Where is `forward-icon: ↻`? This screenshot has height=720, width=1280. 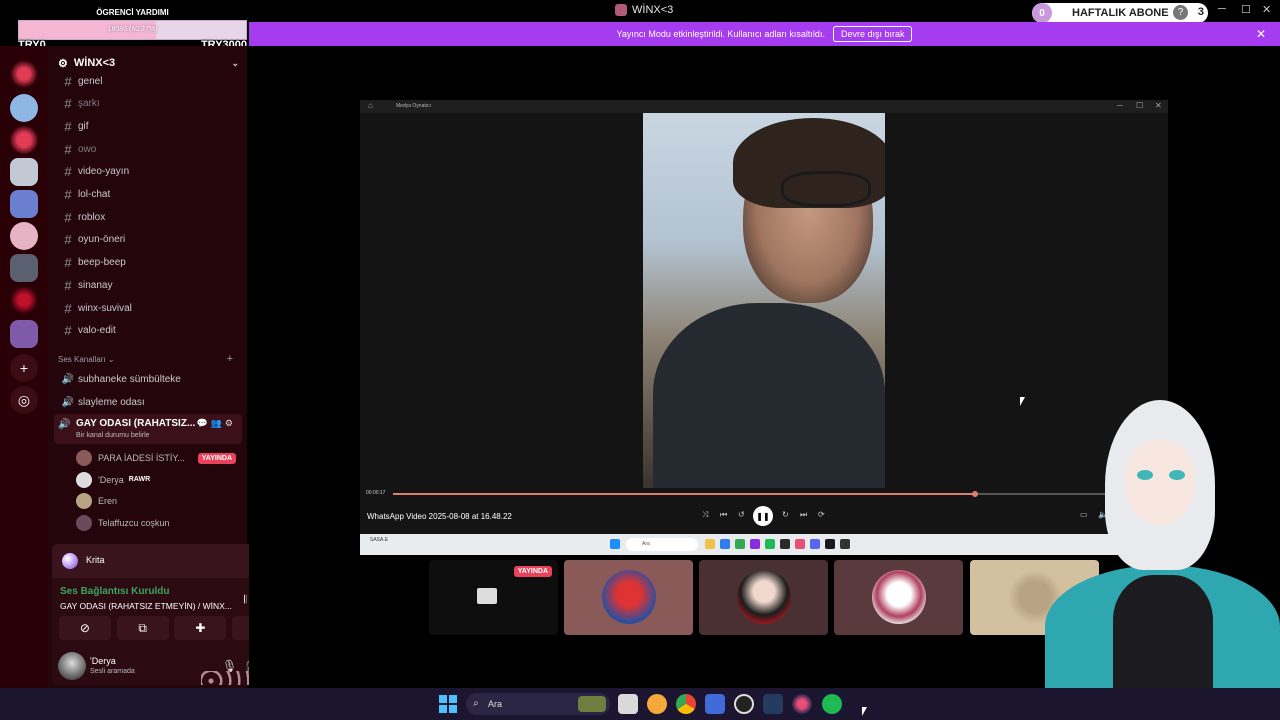 forward-icon: ↻ is located at coordinates (785, 514).